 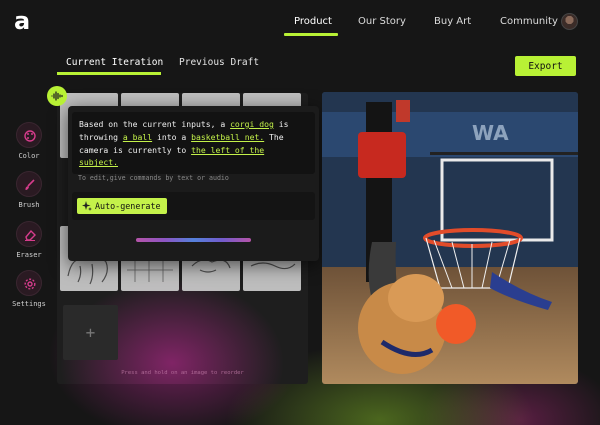 I want to click on generate-row: Auto-generate, so click(x=193, y=206).